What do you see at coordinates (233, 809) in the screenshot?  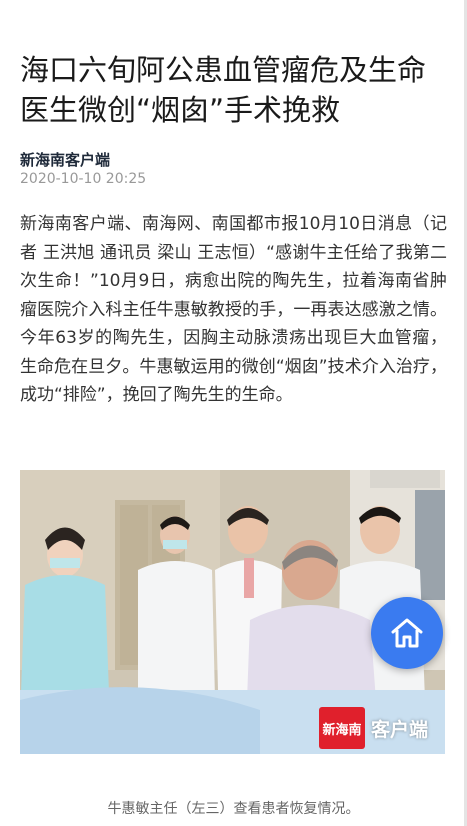 I see `photo-caption: 牛惠敏主任（左三）查看患者恢复情况。` at bounding box center [233, 809].